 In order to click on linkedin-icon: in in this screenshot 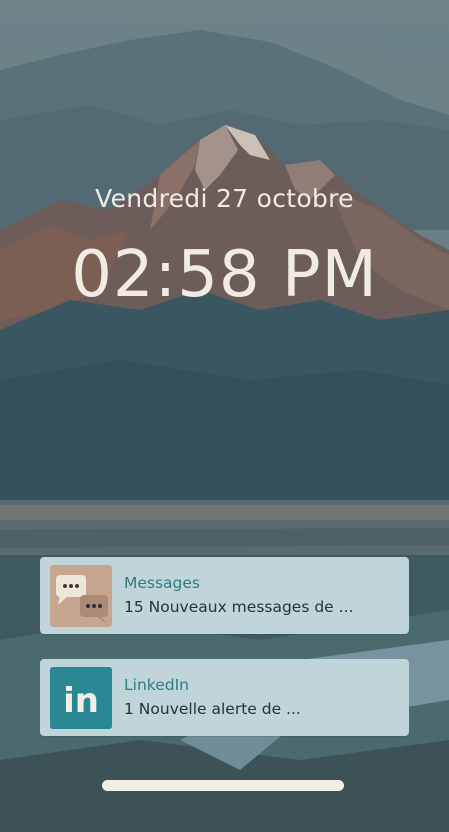, I will do `click(81, 698)`.